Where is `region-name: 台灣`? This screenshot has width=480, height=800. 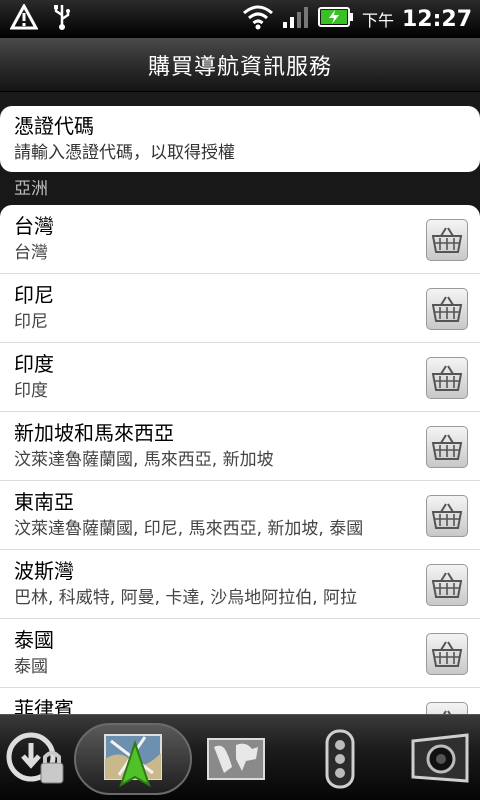
region-name: 台灣 is located at coordinates (34, 226).